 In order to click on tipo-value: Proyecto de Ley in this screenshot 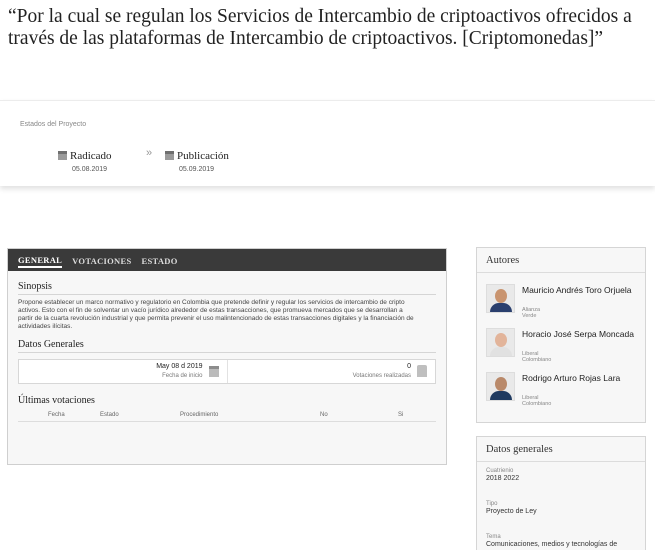, I will do `click(511, 511)`.